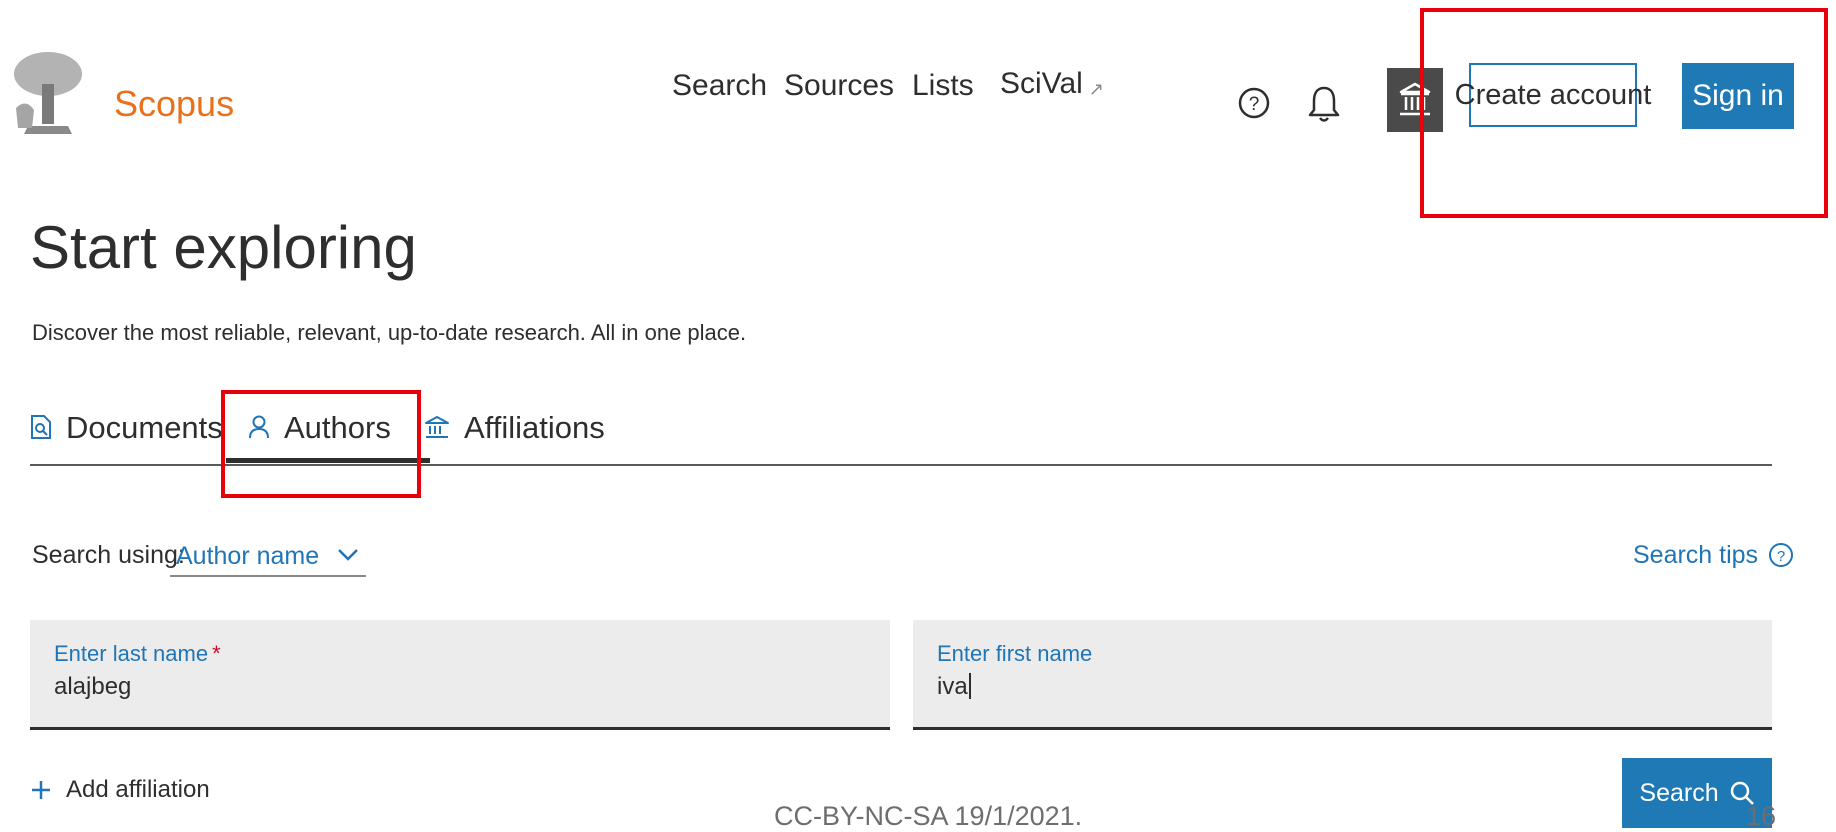 This screenshot has width=1836, height=832. I want to click on first-name-input: iva, so click(952, 686).